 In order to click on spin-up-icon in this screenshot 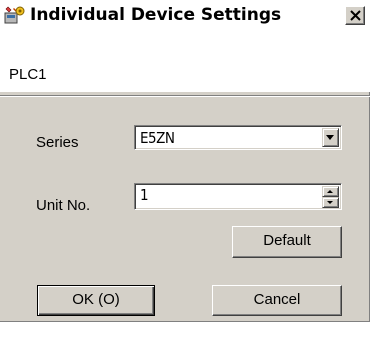, I will do `click(330, 191)`.